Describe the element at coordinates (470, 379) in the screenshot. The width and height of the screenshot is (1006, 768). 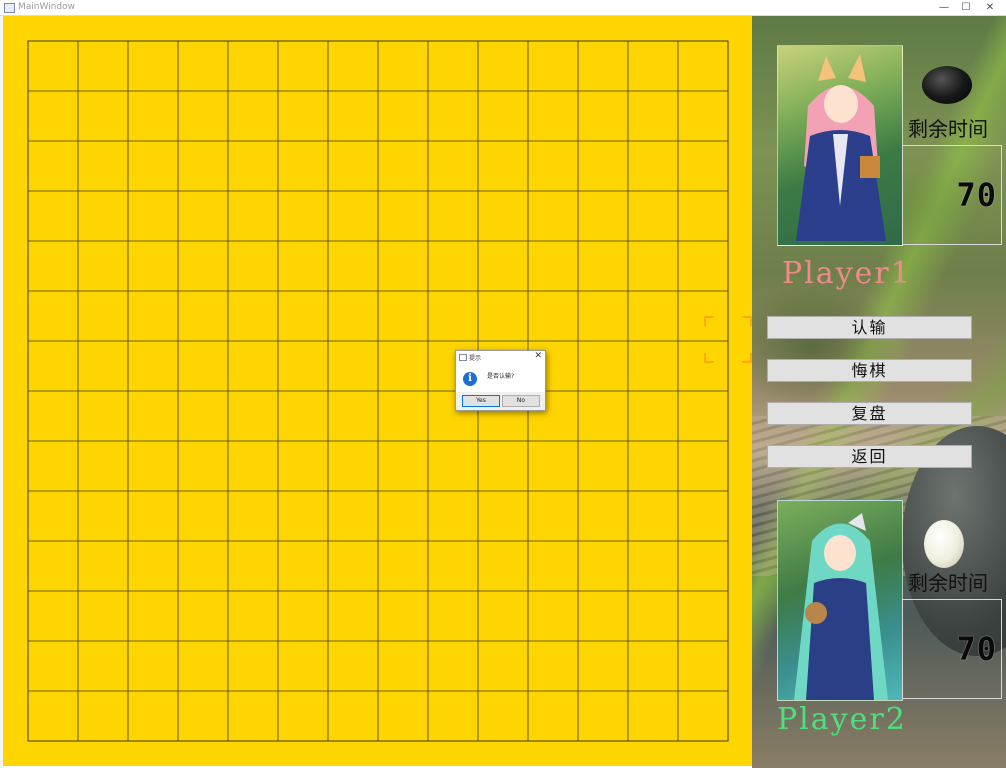
I see `info-icon: i` at that location.